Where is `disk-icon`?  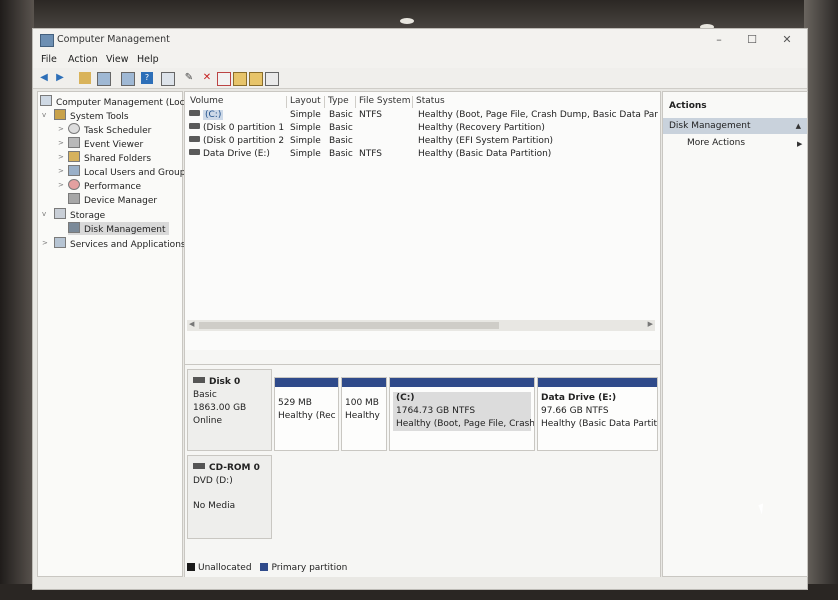
disk-icon is located at coordinates (199, 380).